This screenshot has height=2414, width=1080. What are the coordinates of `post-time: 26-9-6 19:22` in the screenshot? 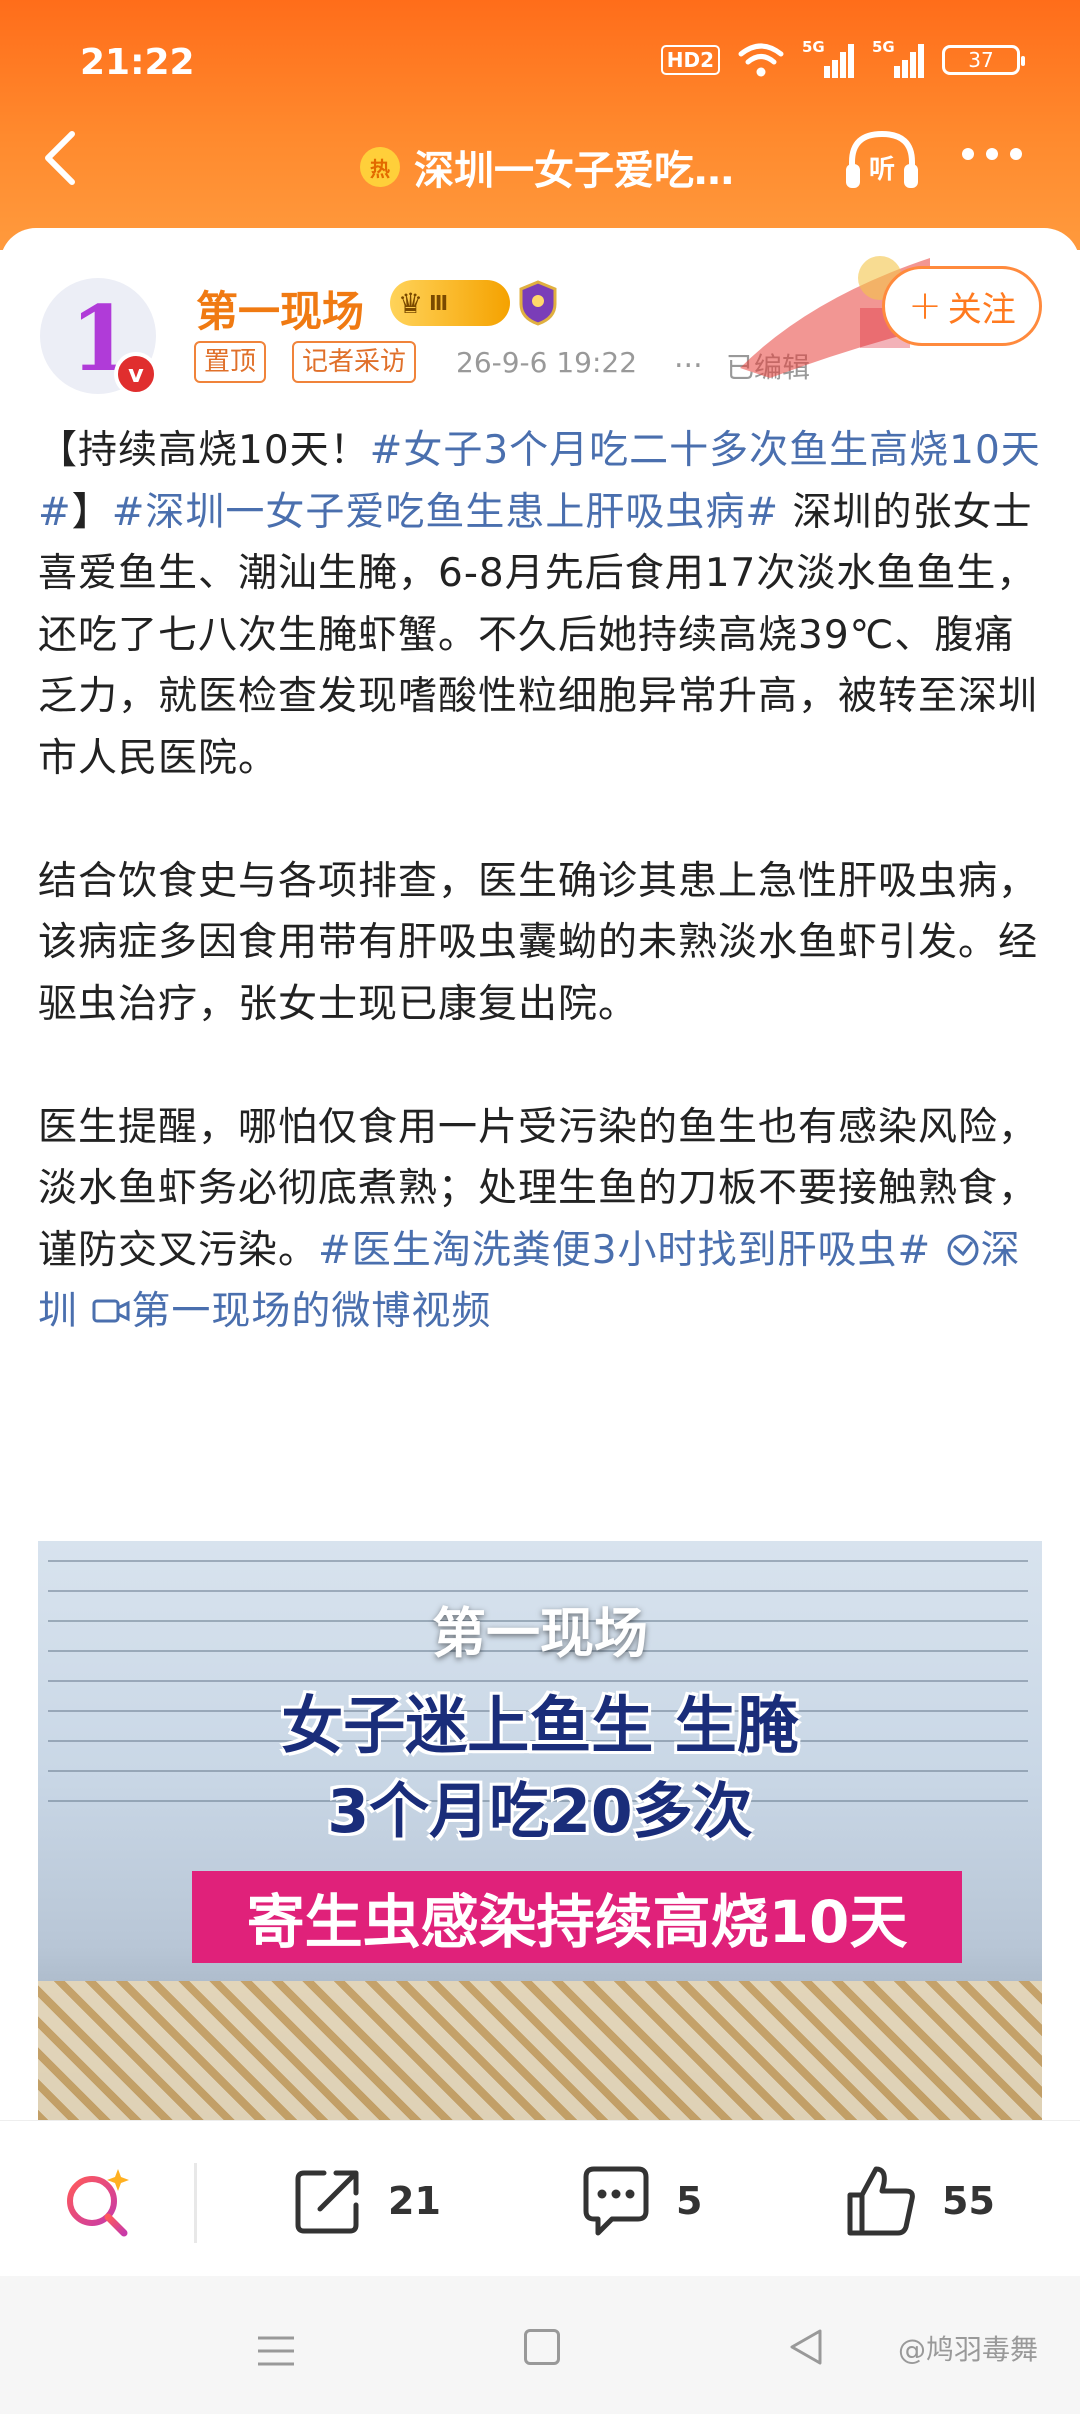 It's located at (547, 362).